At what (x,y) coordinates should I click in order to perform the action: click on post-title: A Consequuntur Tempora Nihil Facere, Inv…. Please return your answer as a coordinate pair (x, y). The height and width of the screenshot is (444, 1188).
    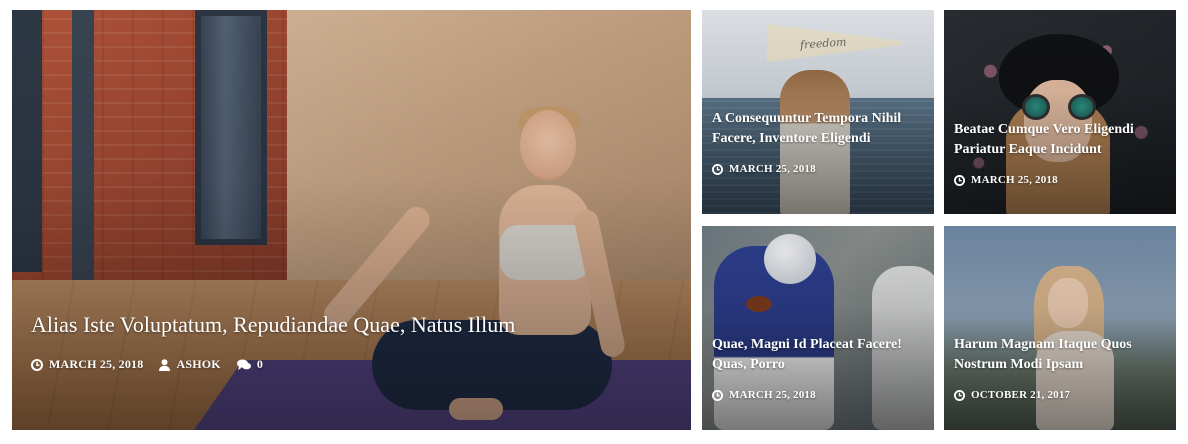
    Looking at the image, I should click on (818, 129).